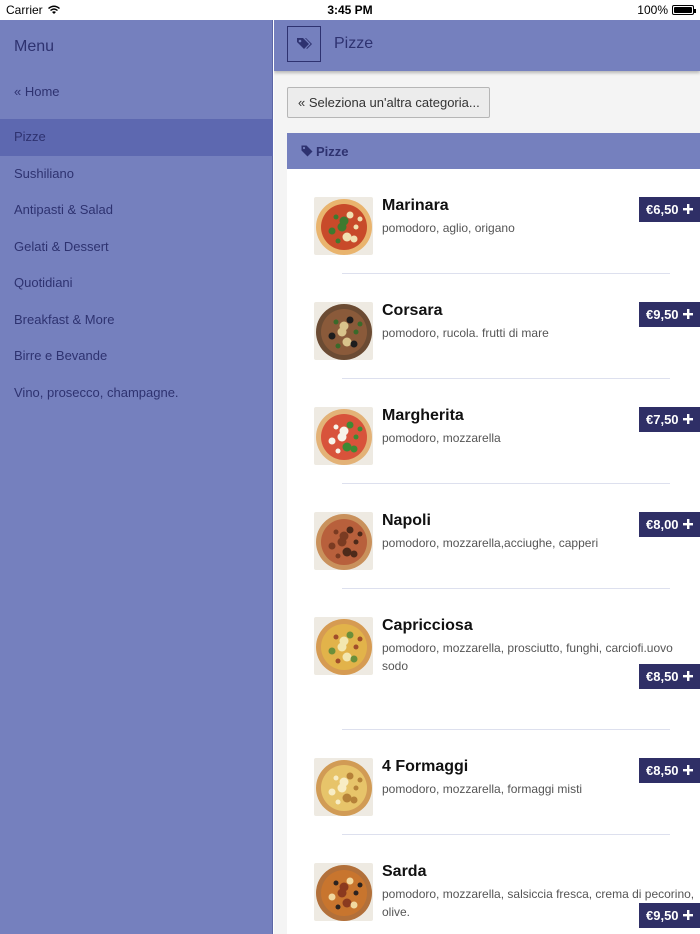  I want to click on category-menu-button, so click(304, 44).